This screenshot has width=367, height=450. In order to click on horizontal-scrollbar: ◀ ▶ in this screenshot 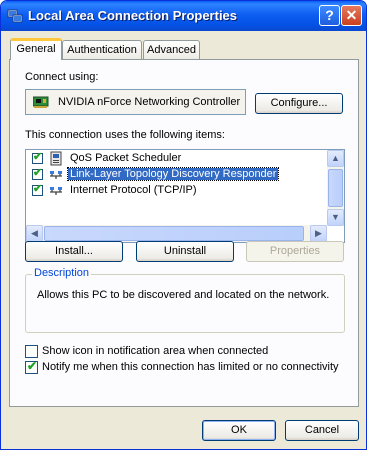, I will do `click(176, 233)`.